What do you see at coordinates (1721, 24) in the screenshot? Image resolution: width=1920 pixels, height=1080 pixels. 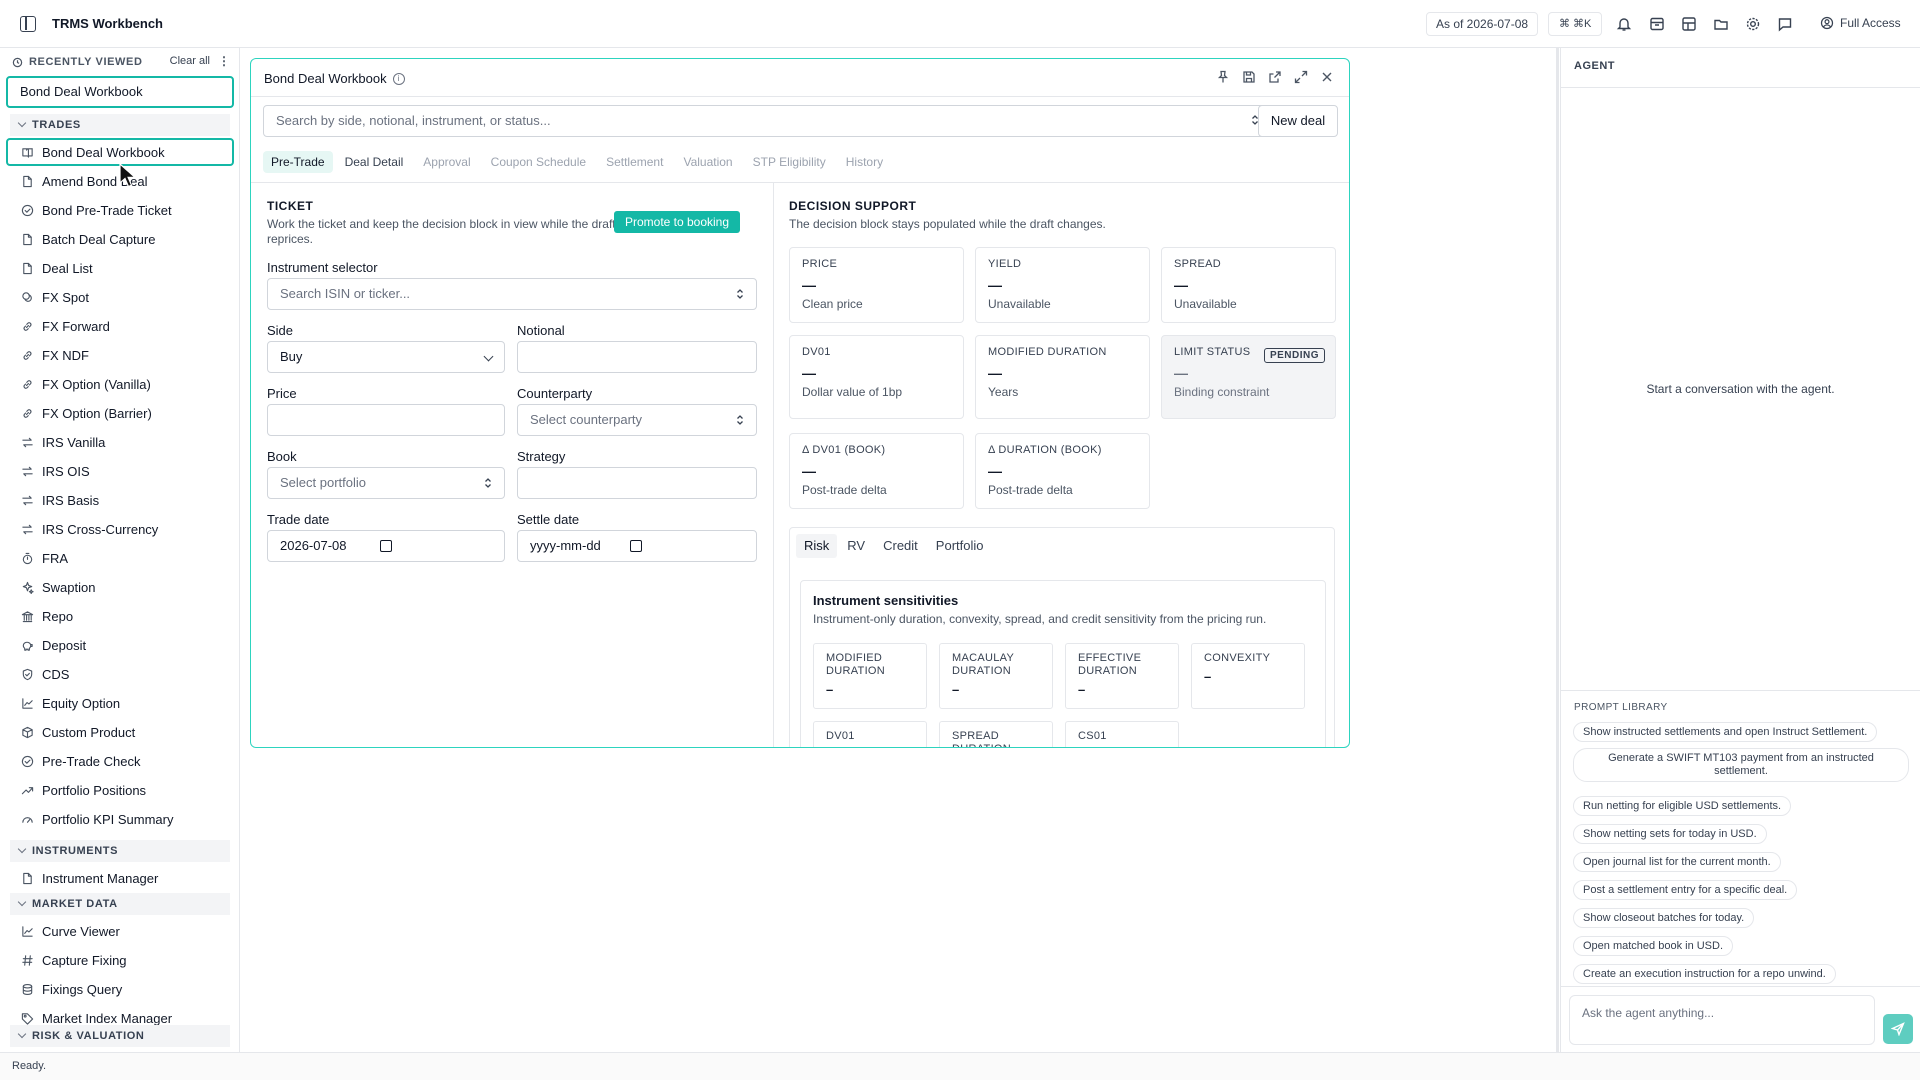 I see `folder-icon` at bounding box center [1721, 24].